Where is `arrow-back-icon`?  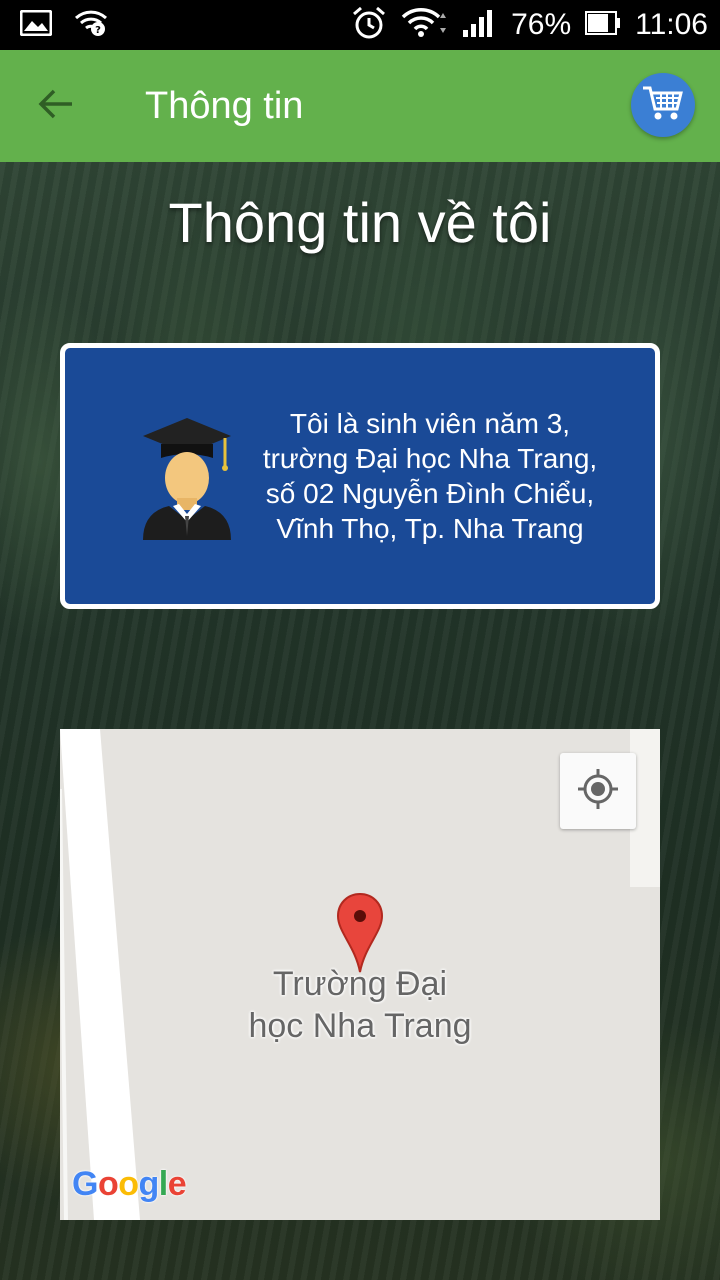 arrow-back-icon is located at coordinates (56, 106).